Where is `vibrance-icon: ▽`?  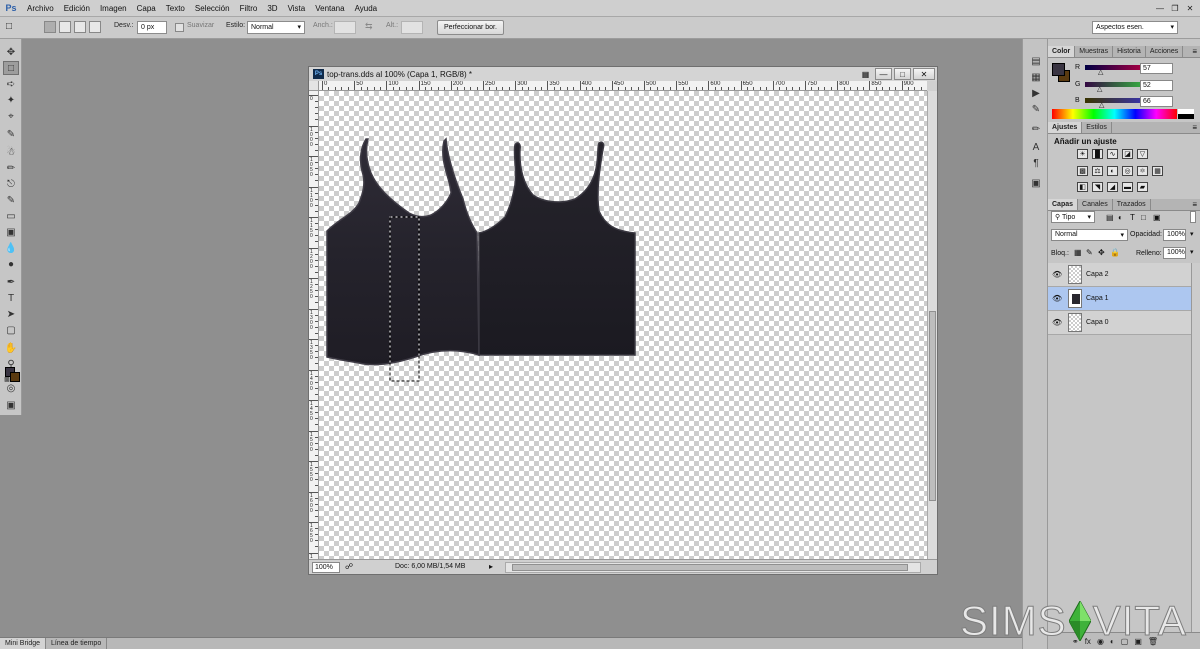
vibrance-icon: ▽ is located at coordinates (1142, 154).